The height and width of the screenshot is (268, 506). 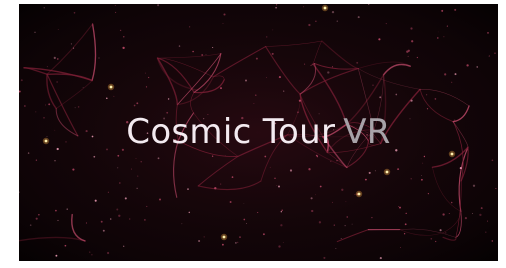 What do you see at coordinates (231, 132) in the screenshot?
I see `app-title-main: Cosmic Tour` at bounding box center [231, 132].